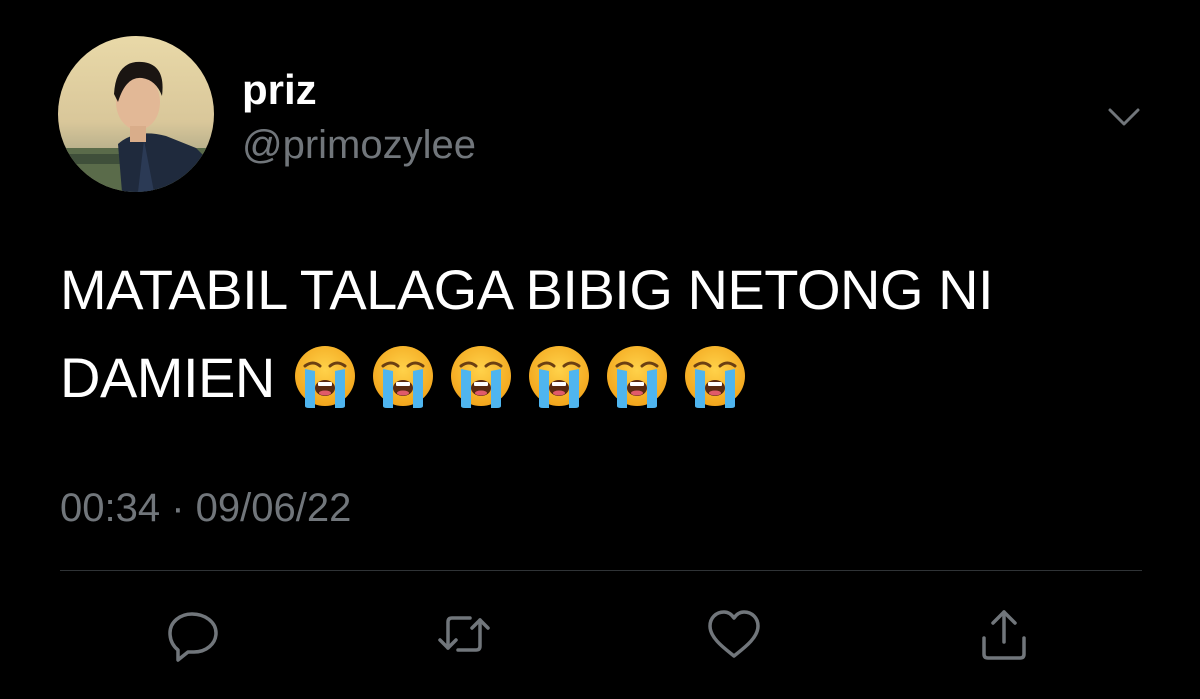 This screenshot has width=1200, height=699. What do you see at coordinates (601, 570) in the screenshot?
I see `divider` at bounding box center [601, 570].